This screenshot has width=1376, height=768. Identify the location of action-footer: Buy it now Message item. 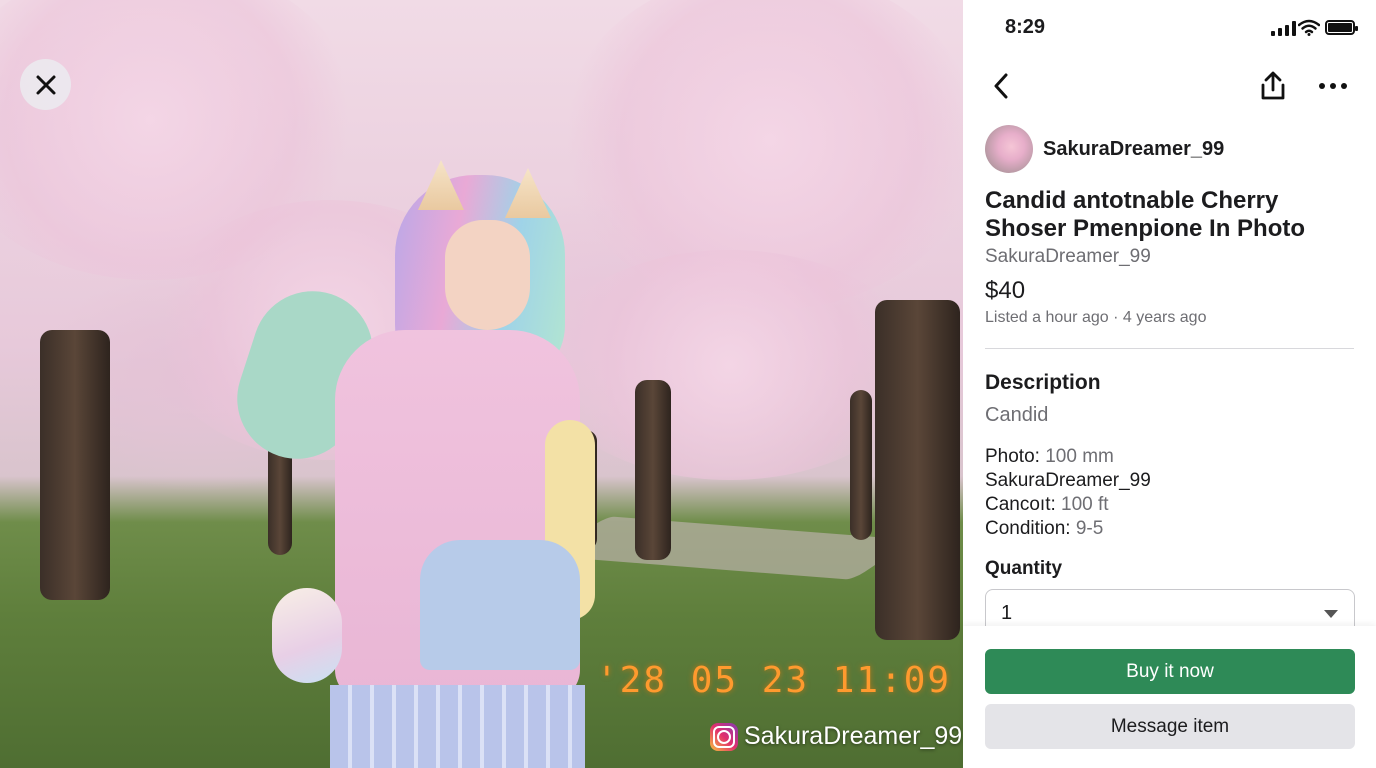
(1169, 697).